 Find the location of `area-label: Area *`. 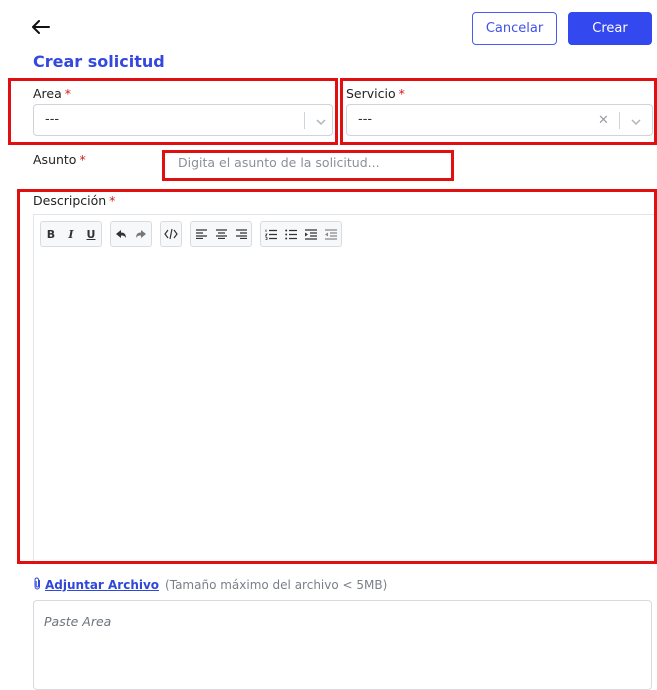

area-label: Area * is located at coordinates (52, 93).